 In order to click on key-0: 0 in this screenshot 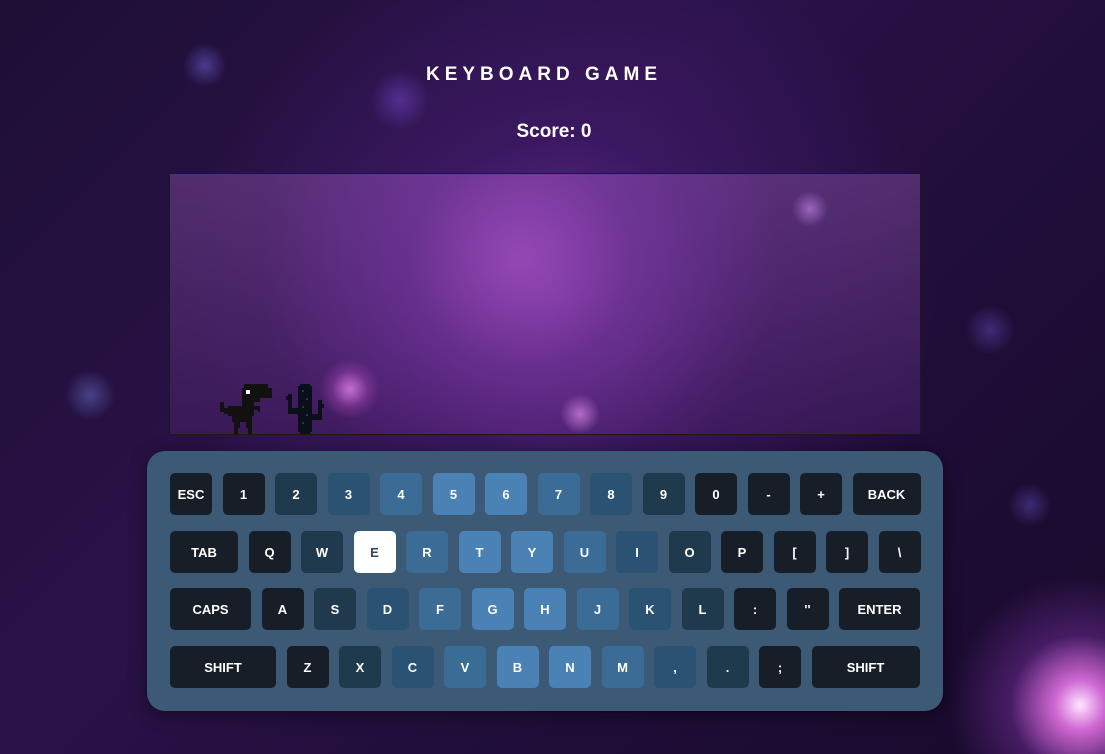, I will do `click(716, 494)`.